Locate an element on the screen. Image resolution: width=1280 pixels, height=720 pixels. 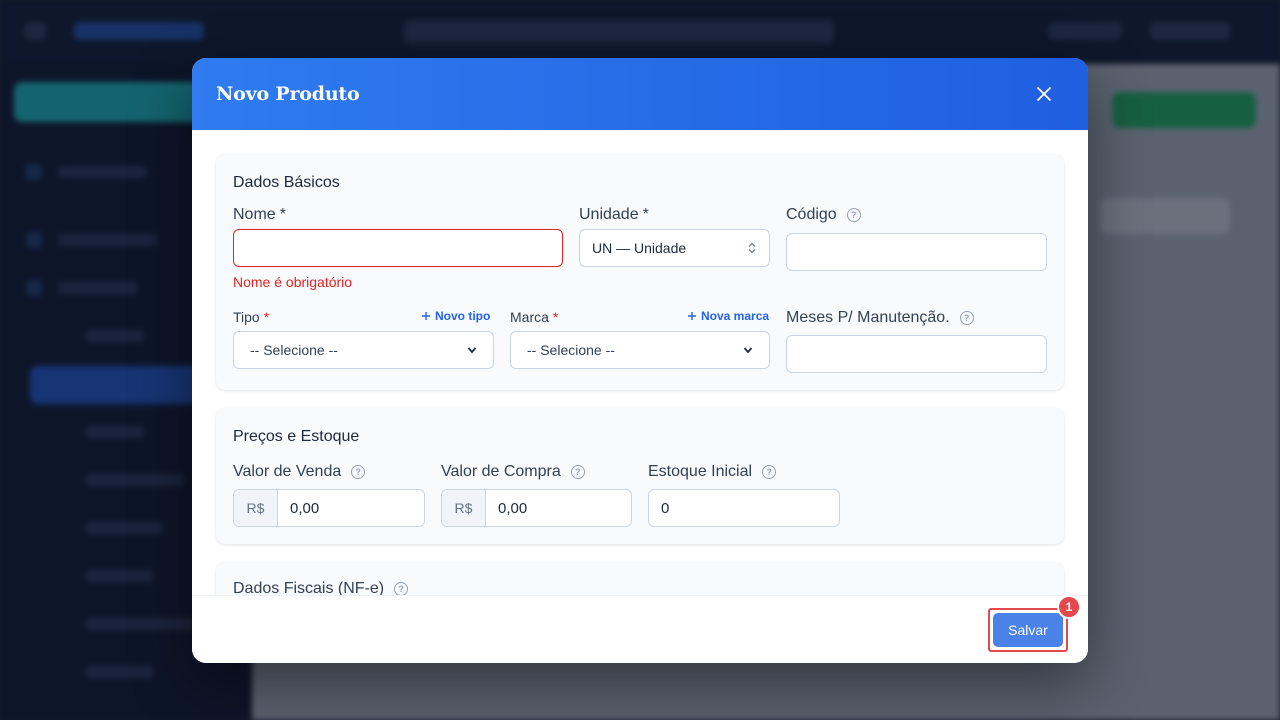
nome-label: Nome * is located at coordinates (259, 214).